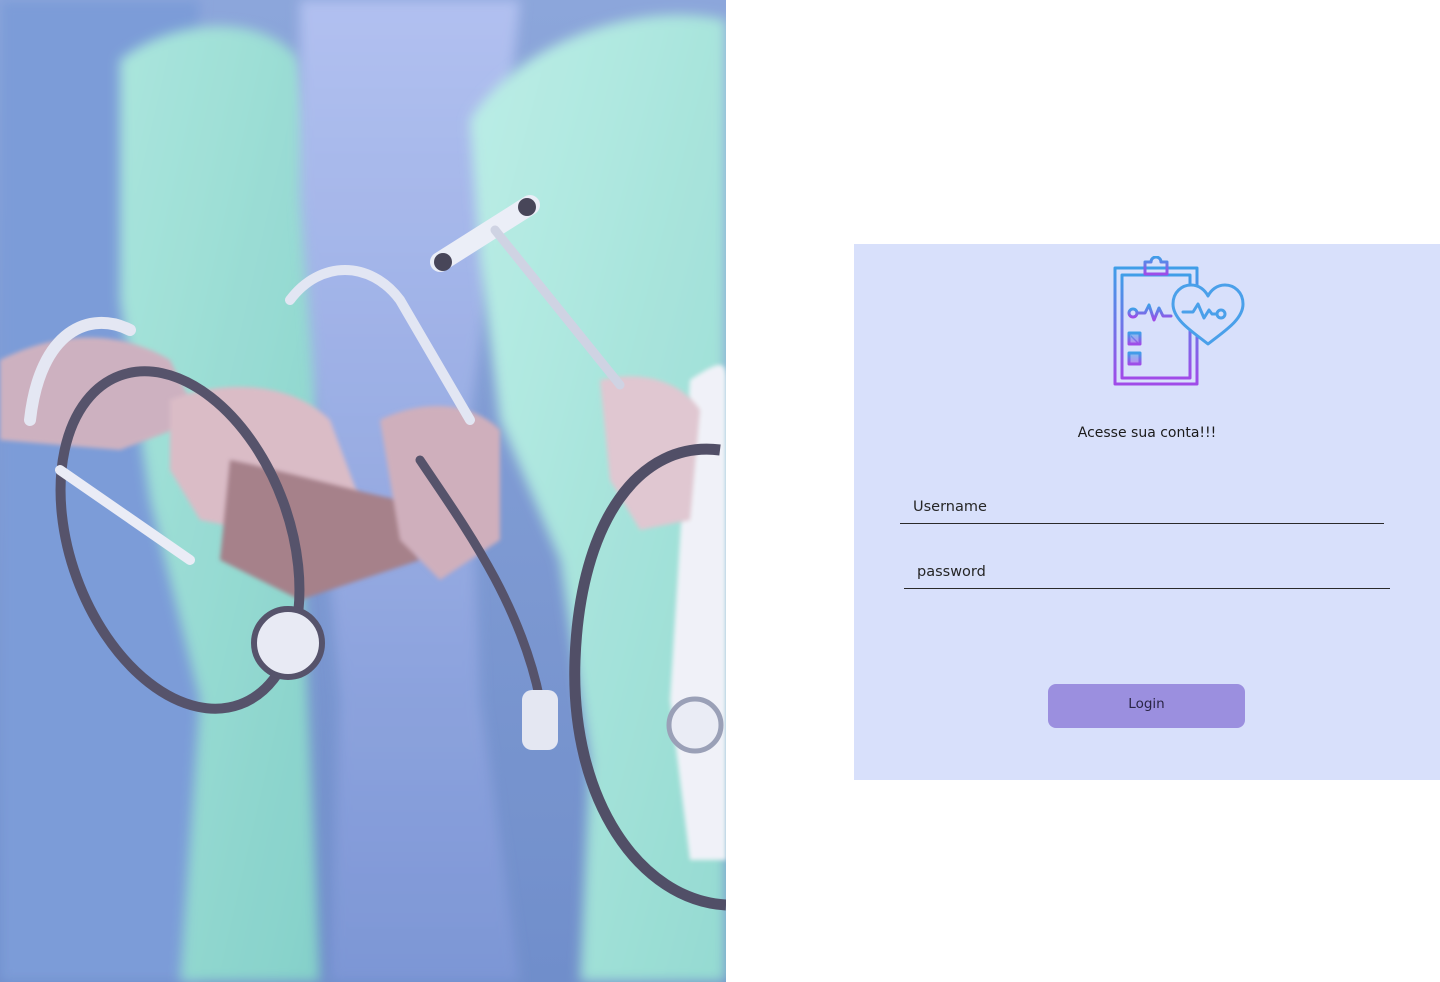  Describe the element at coordinates (1180, 322) in the screenshot. I see `medical-clipboard-heart-icon` at that location.